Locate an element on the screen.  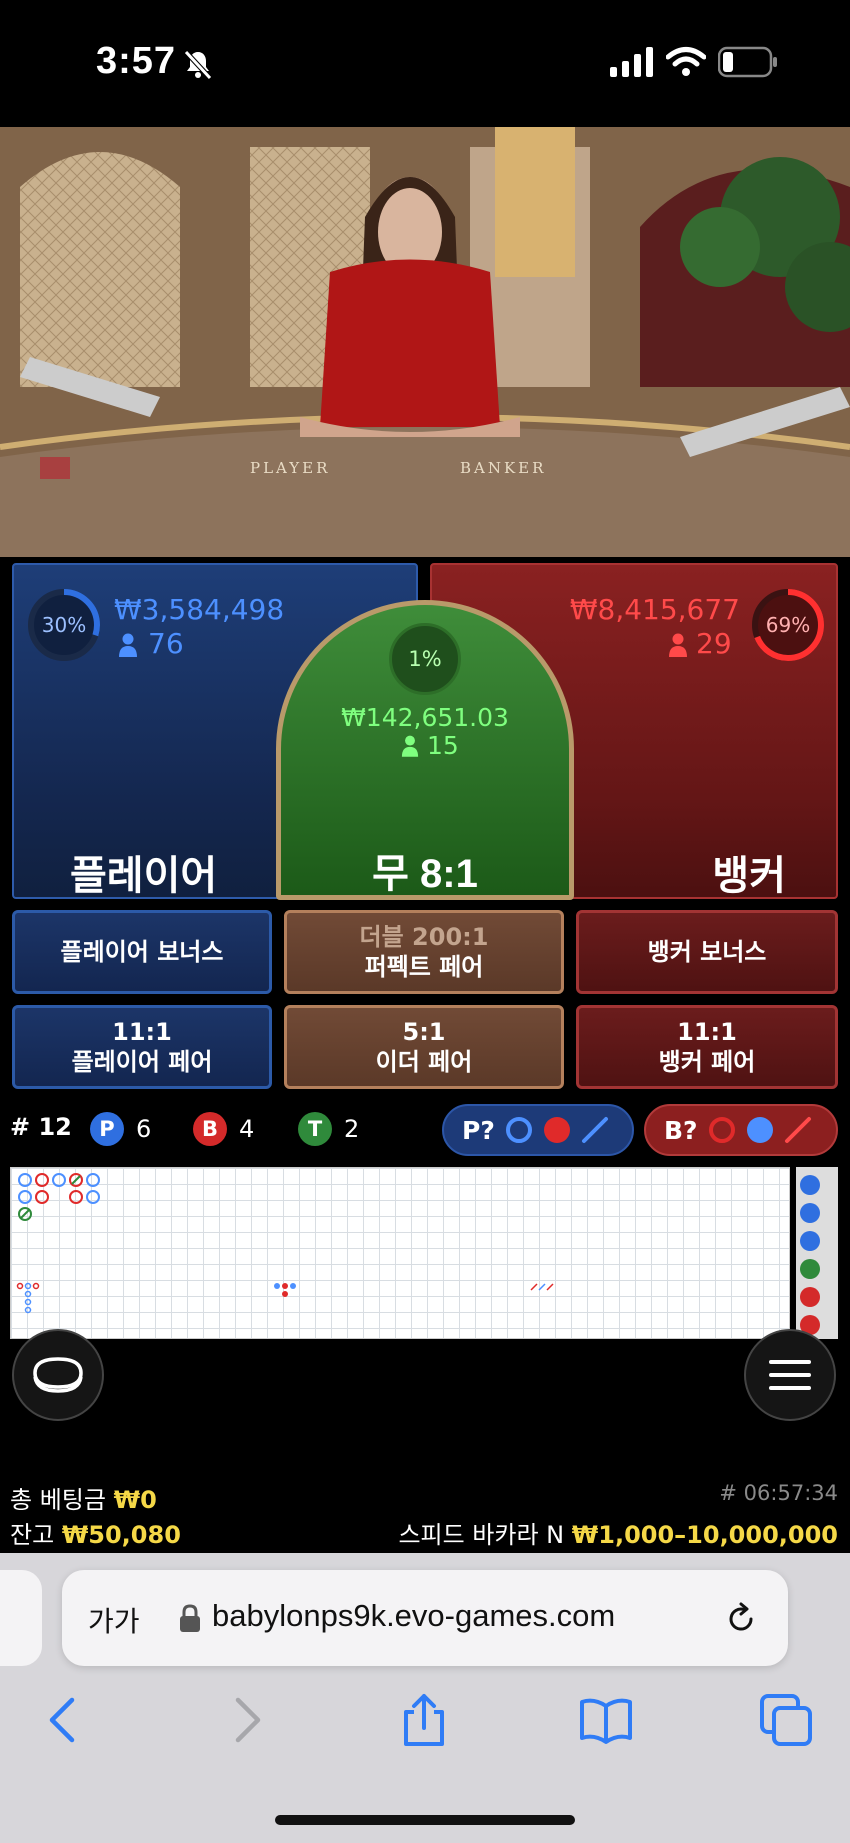
tie-bettor-count: 15 is located at coordinates (443, 745).